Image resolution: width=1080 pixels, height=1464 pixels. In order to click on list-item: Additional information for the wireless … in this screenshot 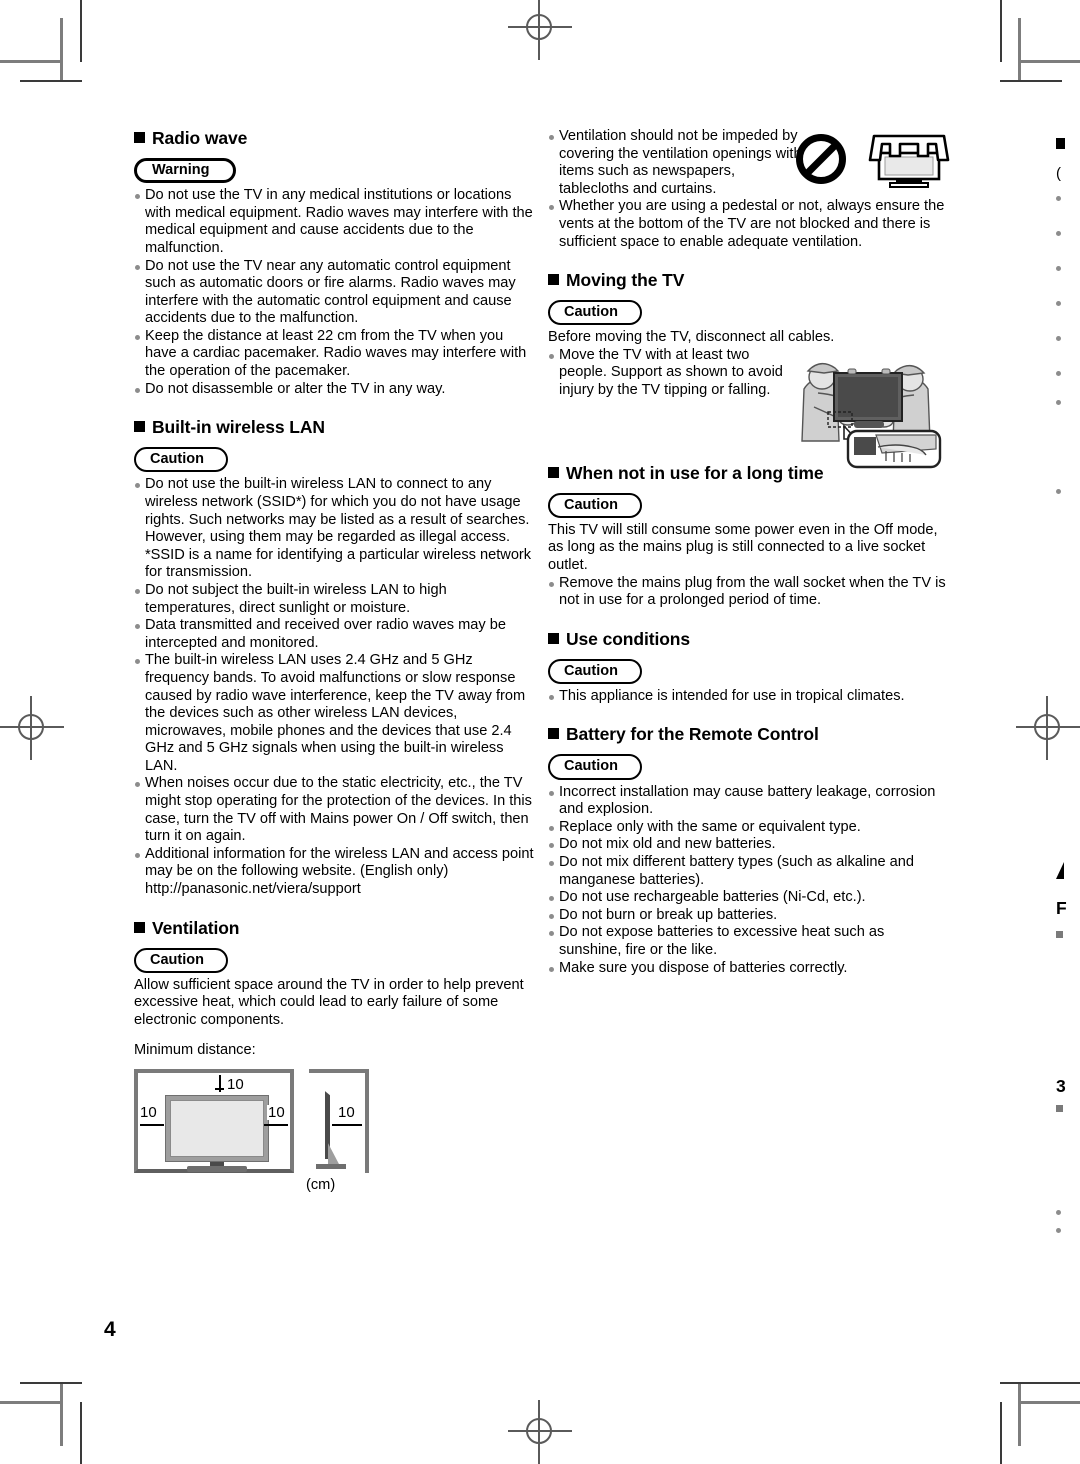, I will do `click(334, 872)`.